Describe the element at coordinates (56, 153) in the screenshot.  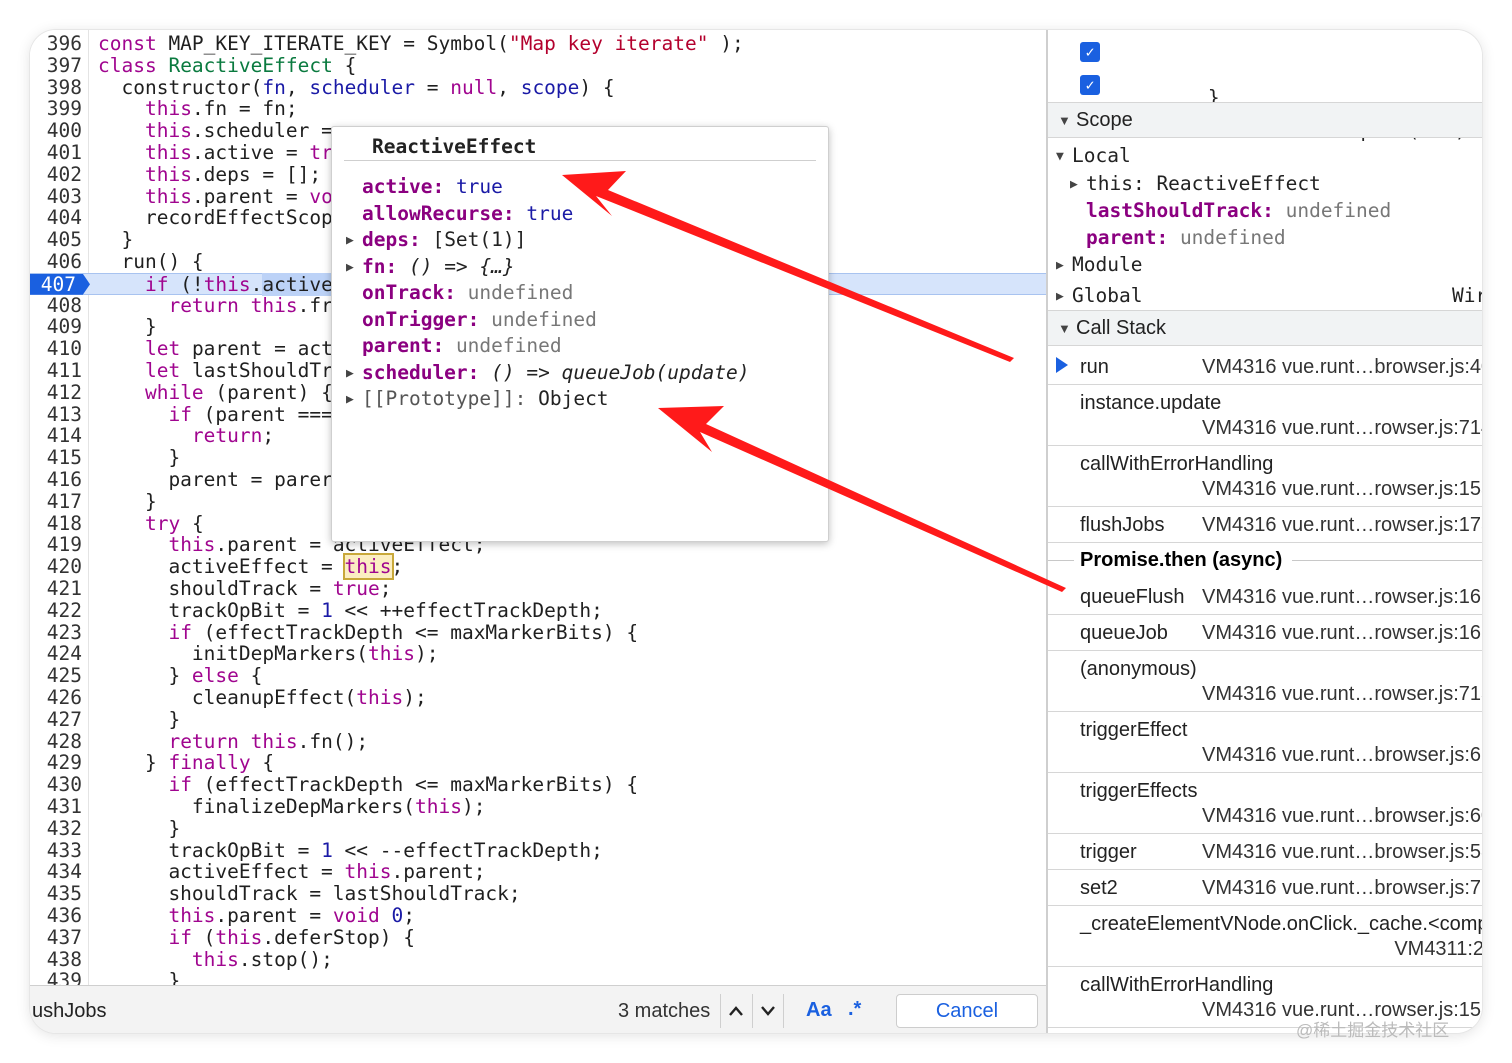
I see `line-number: 401` at that location.